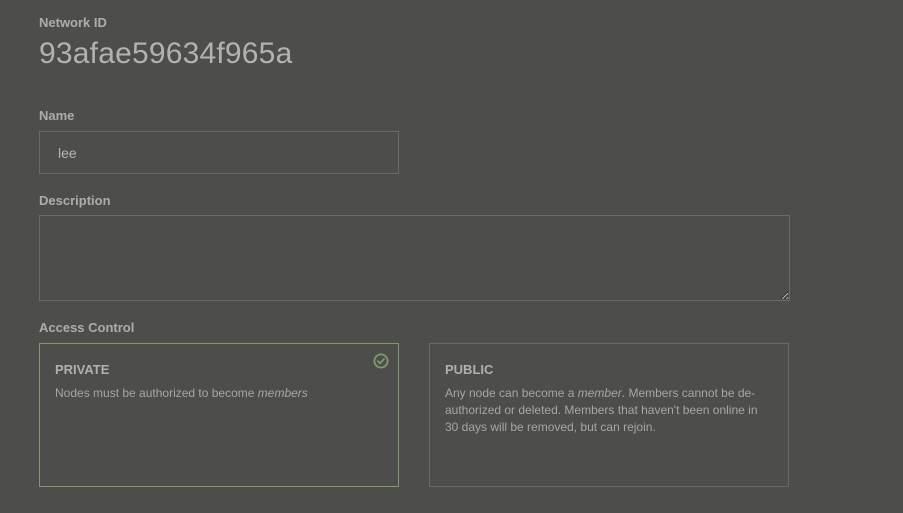 The height and width of the screenshot is (513, 903). Describe the element at coordinates (82, 369) in the screenshot. I see `access-option-private-title: PRIVATE` at that location.